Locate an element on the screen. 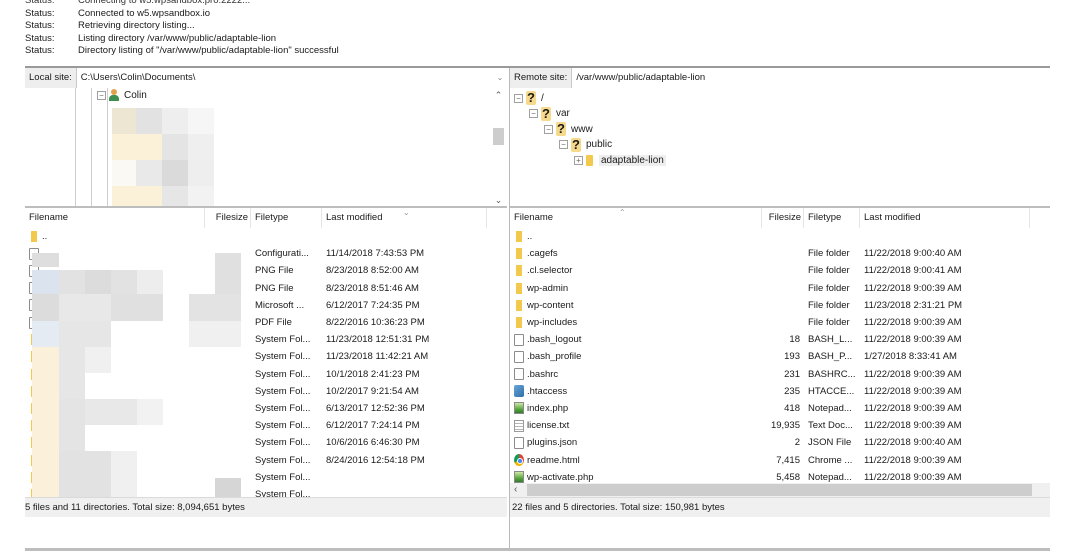  tree-guide-line is located at coordinates (91, 147).